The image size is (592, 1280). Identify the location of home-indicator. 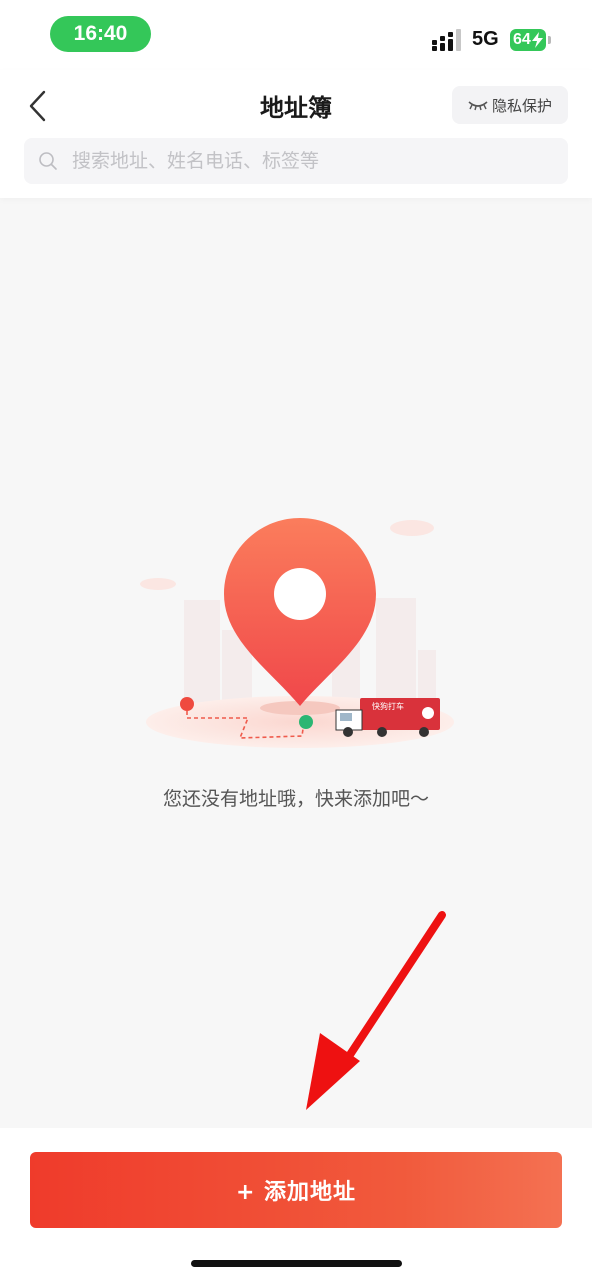
(296, 1263).